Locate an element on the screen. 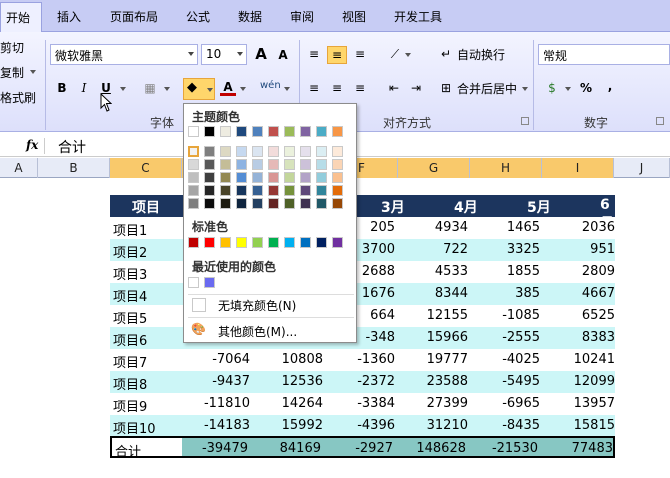  orientation-icon: ⟋ is located at coordinates (395, 54).